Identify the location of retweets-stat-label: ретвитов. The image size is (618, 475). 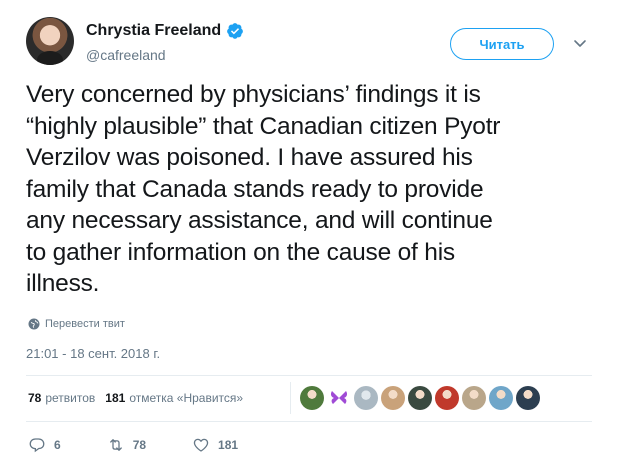
(70, 398).